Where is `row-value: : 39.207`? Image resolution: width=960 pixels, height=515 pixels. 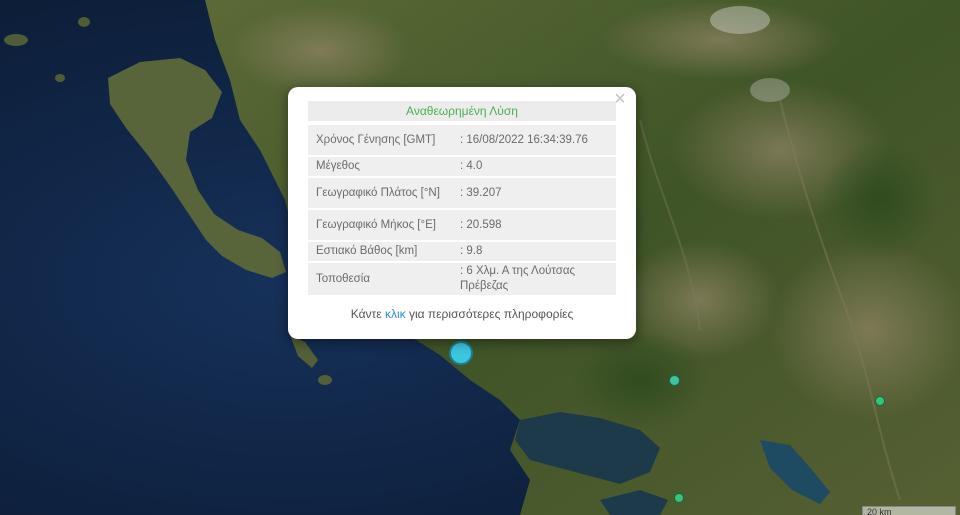 row-value: : 39.207 is located at coordinates (534, 193).